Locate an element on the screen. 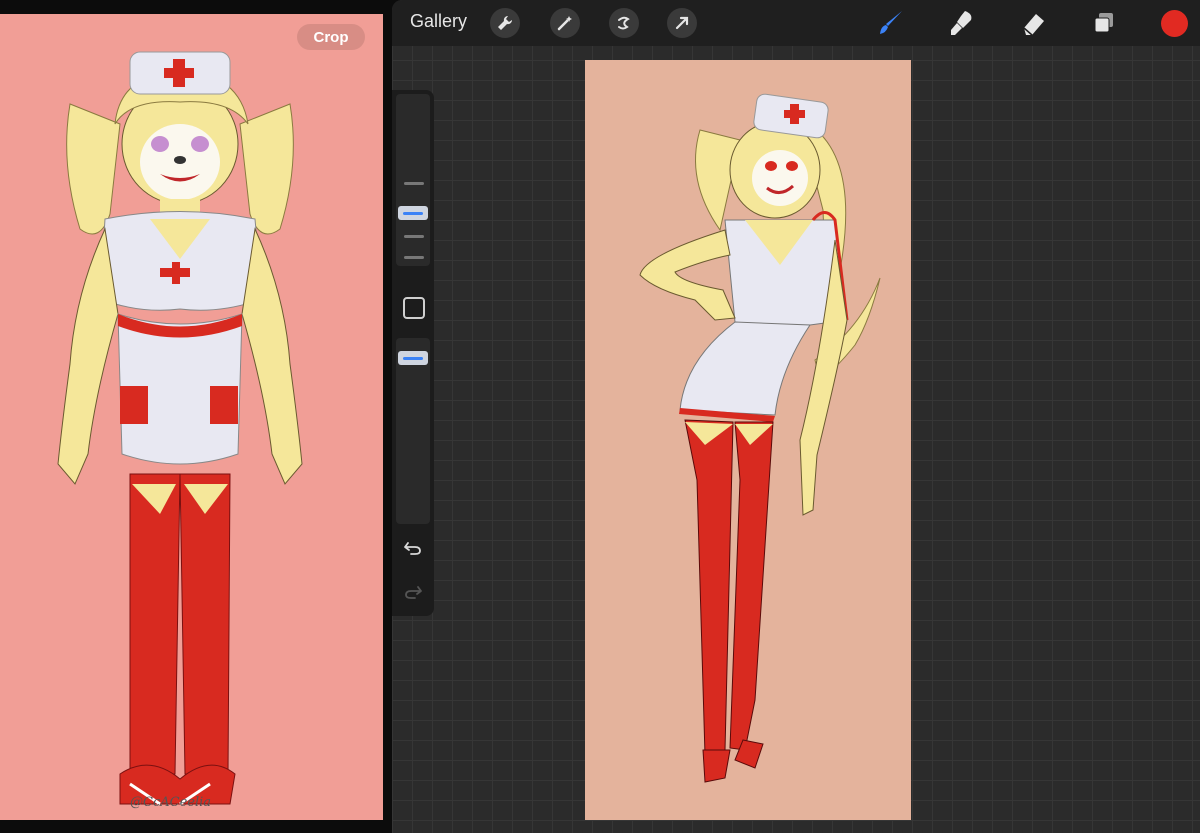  layers-button is located at coordinates (1104, 23).